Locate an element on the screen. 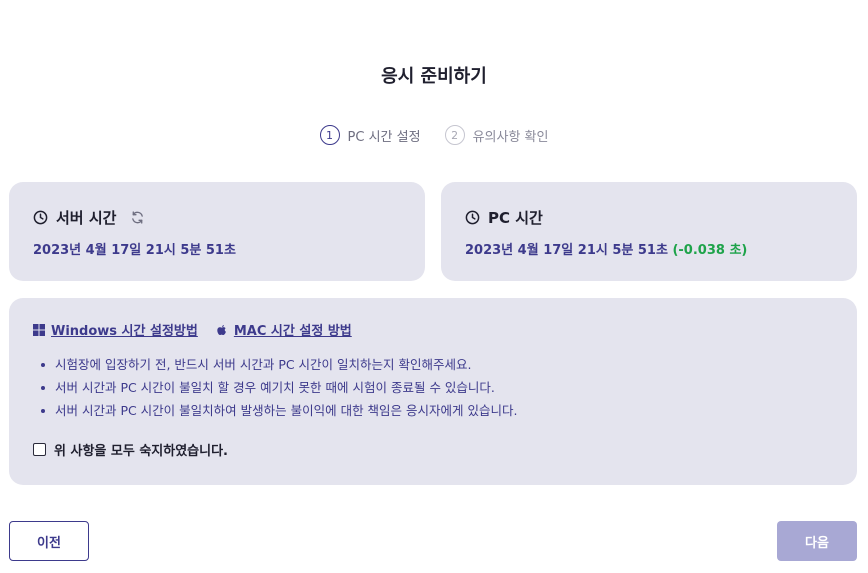 This screenshot has width=868, height=573. prev-button: 이전 is located at coordinates (49, 541).